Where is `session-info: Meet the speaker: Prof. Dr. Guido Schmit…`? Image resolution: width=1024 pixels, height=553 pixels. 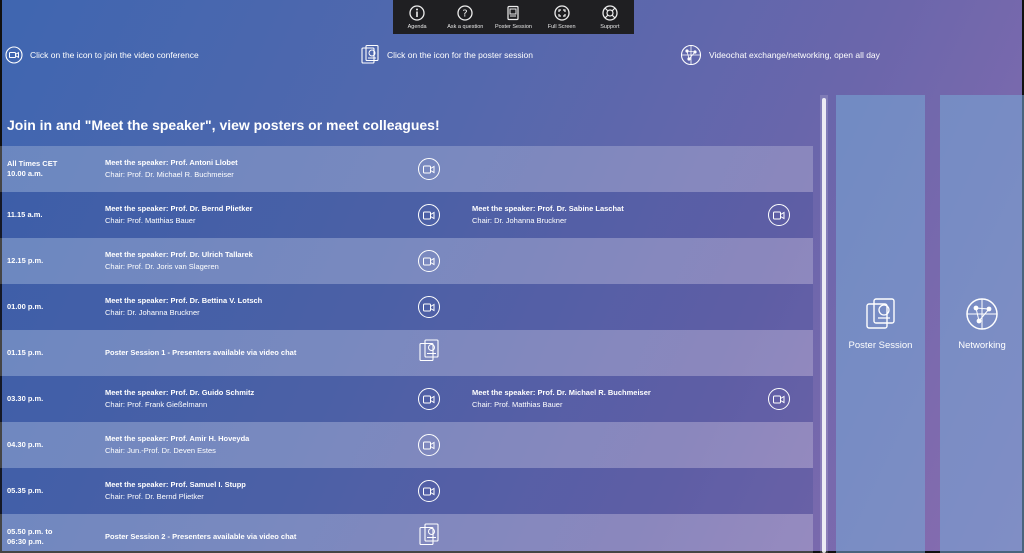
session-info: Meet the speaker: Prof. Dr. Guido Schmit… is located at coordinates (179, 399).